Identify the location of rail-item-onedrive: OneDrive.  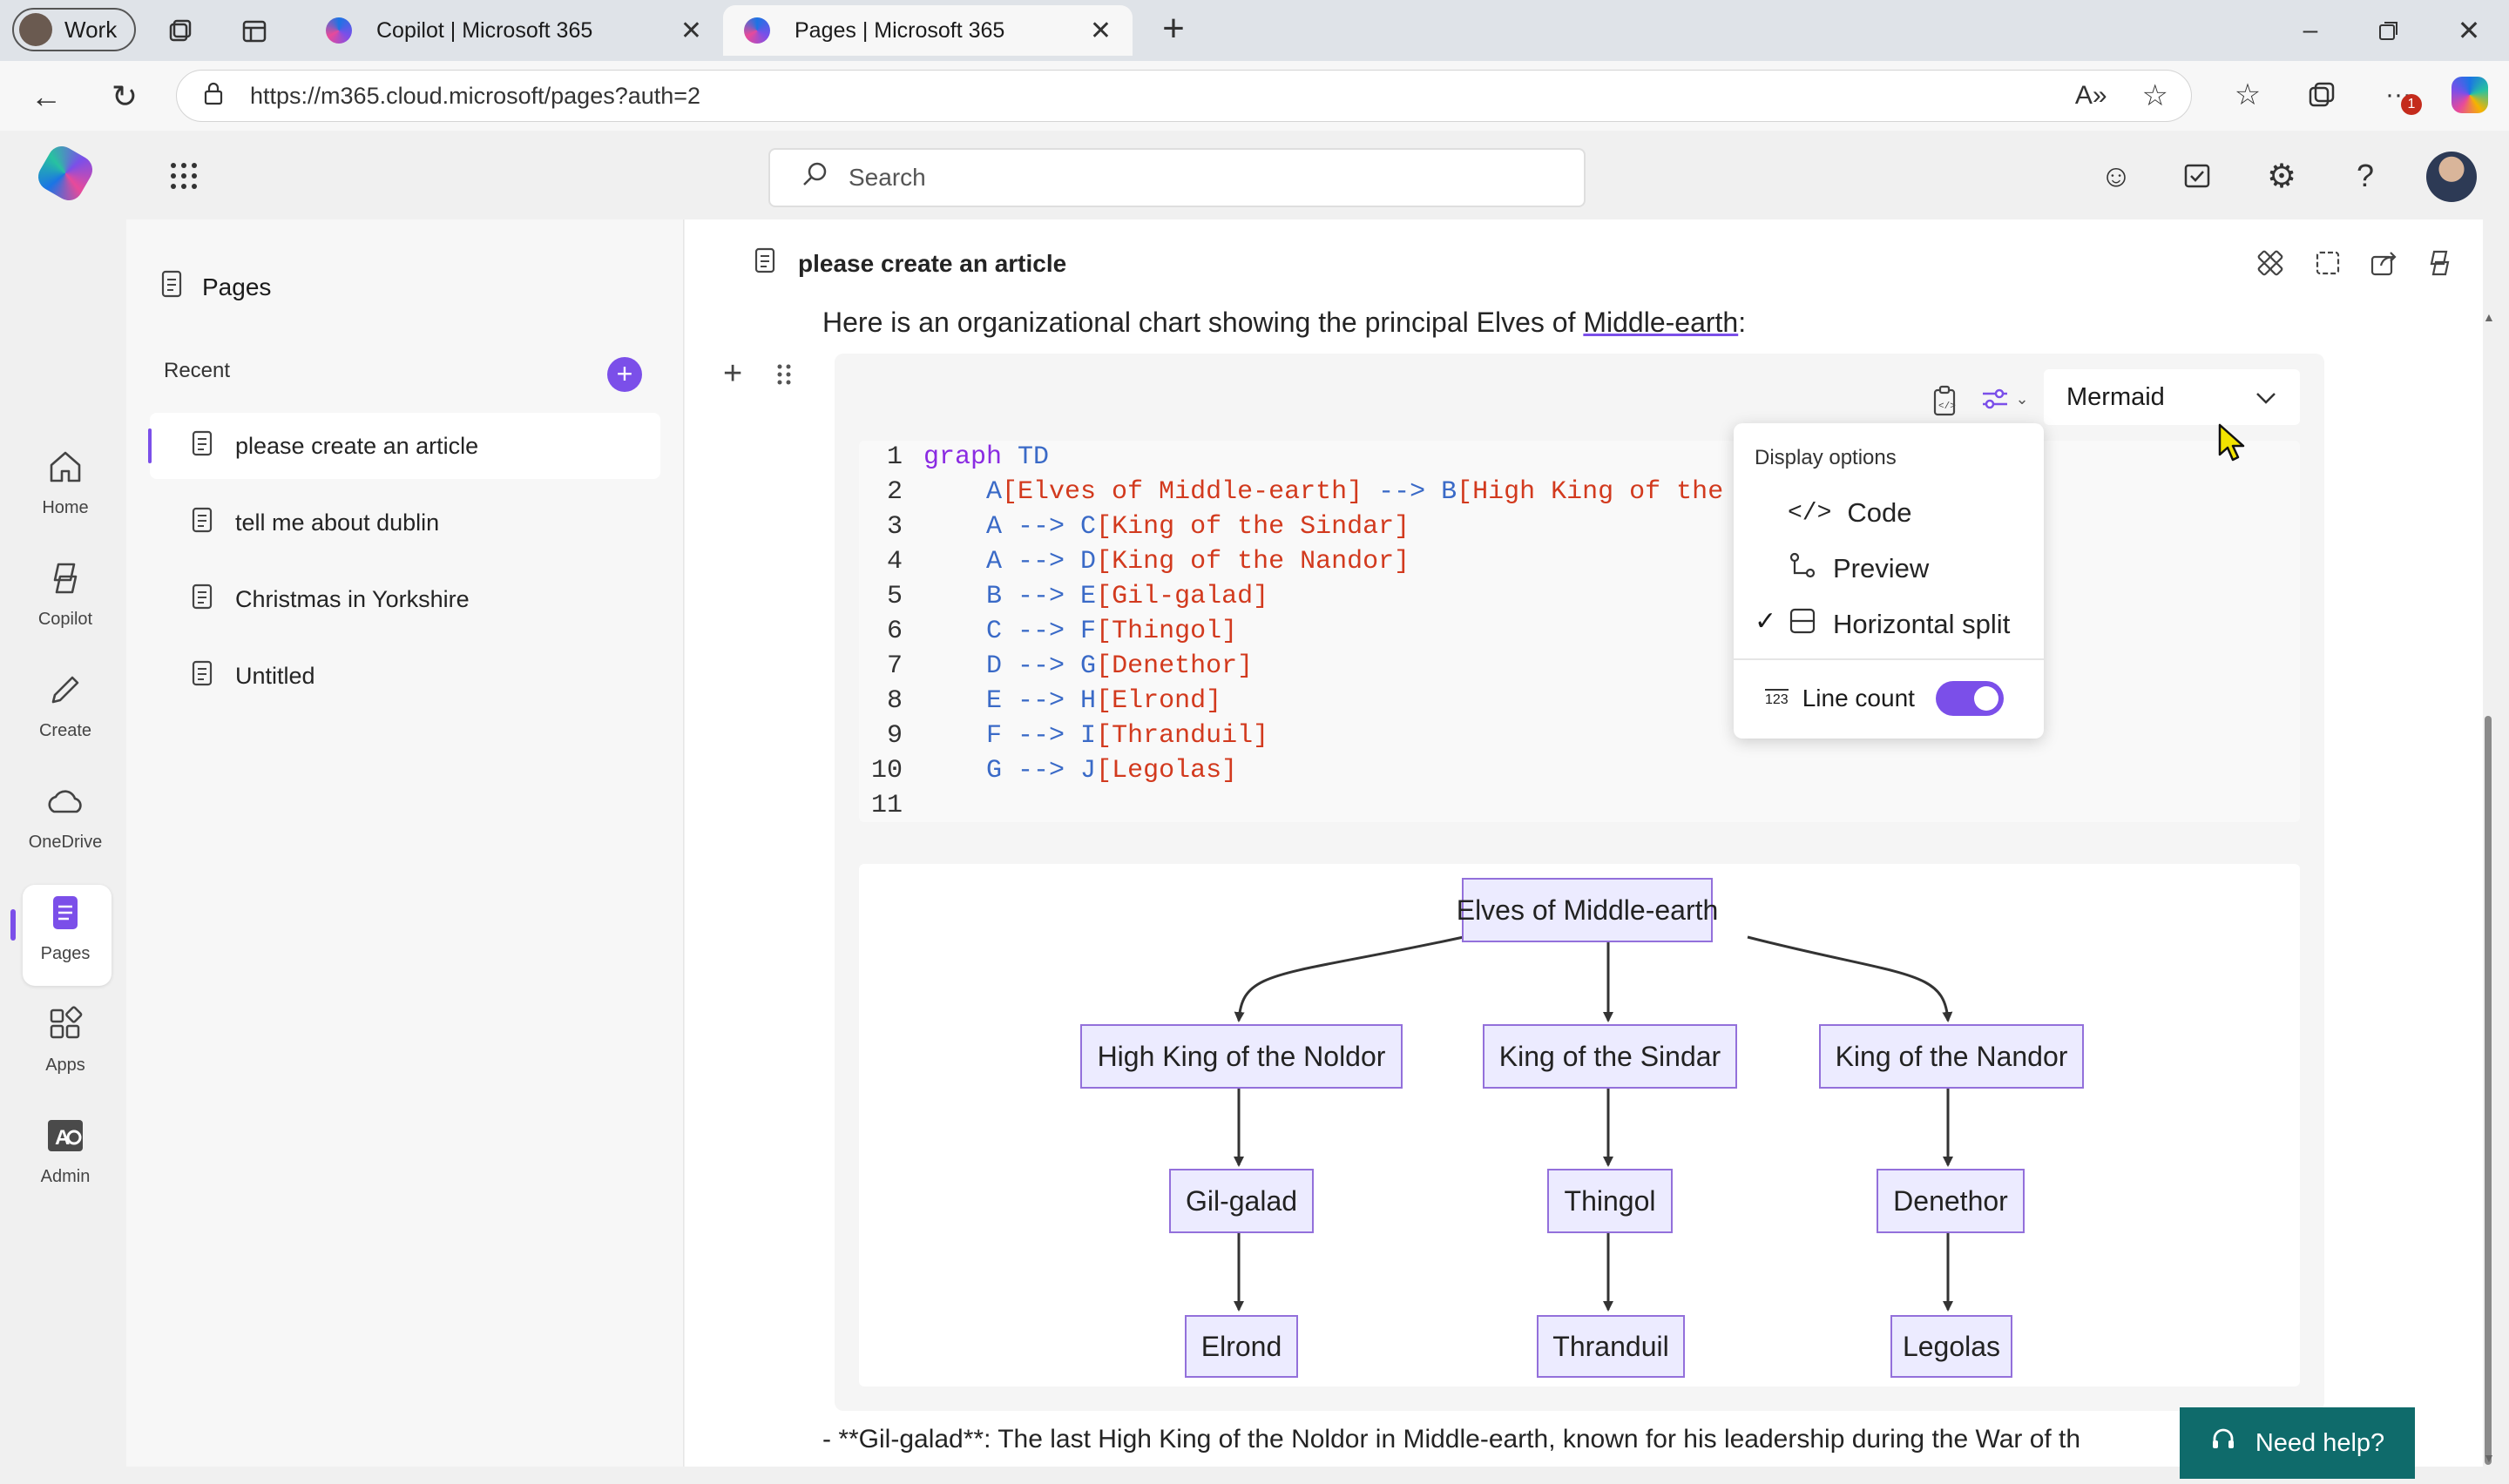
(65, 814).